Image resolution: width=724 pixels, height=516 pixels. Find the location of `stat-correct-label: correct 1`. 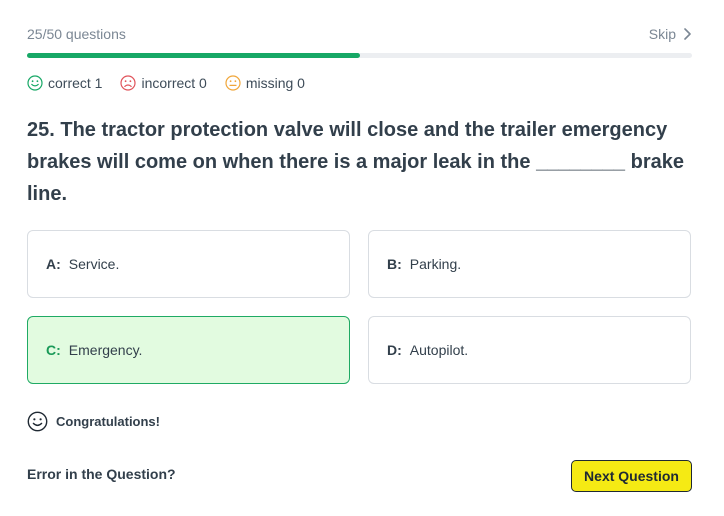

stat-correct-label: correct 1 is located at coordinates (75, 83).